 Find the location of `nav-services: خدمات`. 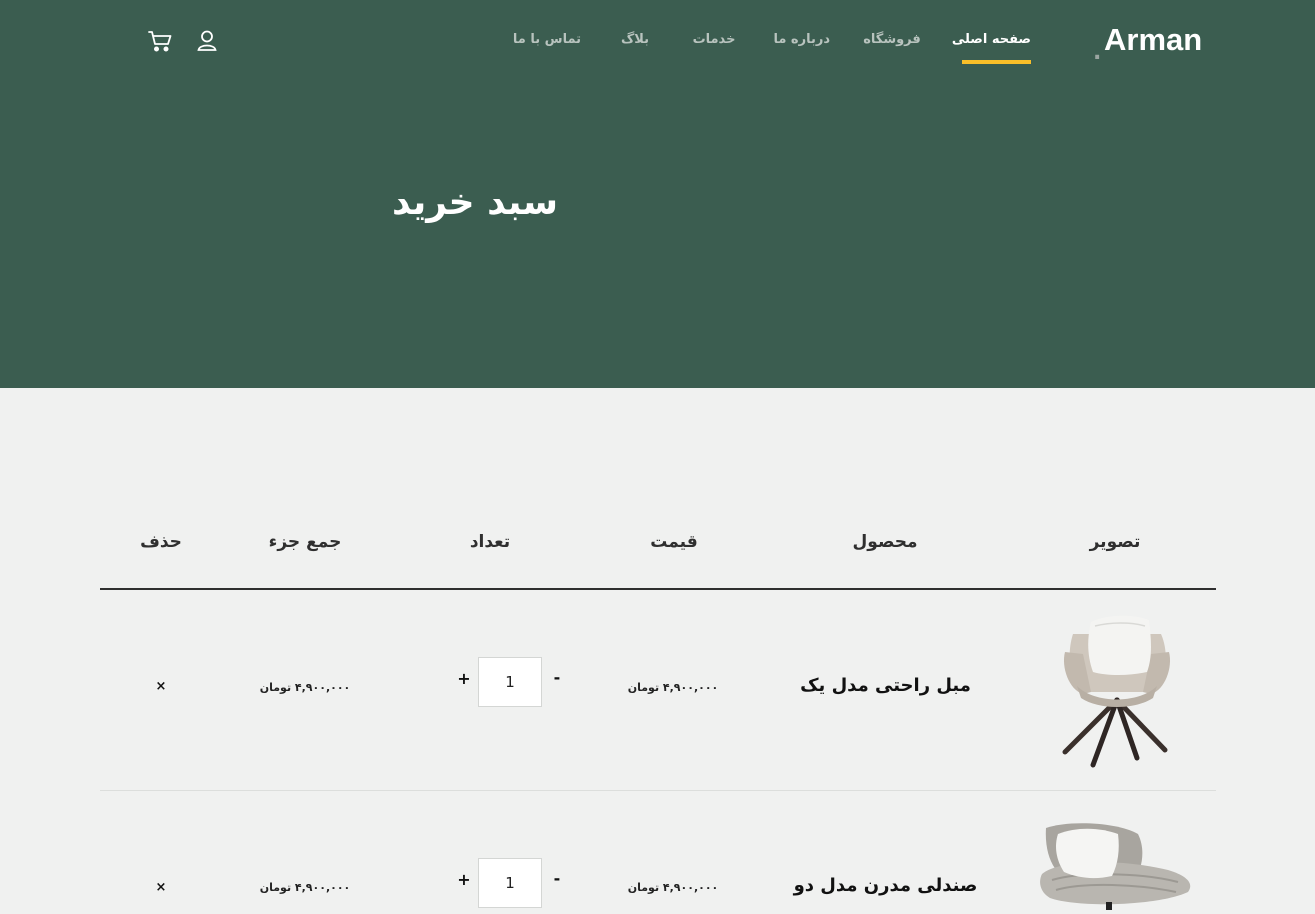

nav-services: خدمات is located at coordinates (714, 41).